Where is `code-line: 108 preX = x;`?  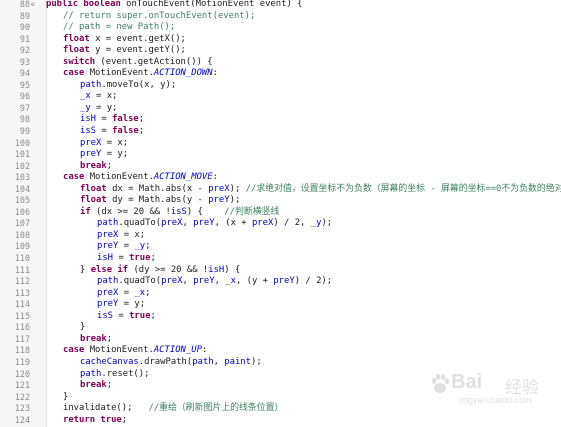 code-line: 108 preX = x; is located at coordinates (280, 236).